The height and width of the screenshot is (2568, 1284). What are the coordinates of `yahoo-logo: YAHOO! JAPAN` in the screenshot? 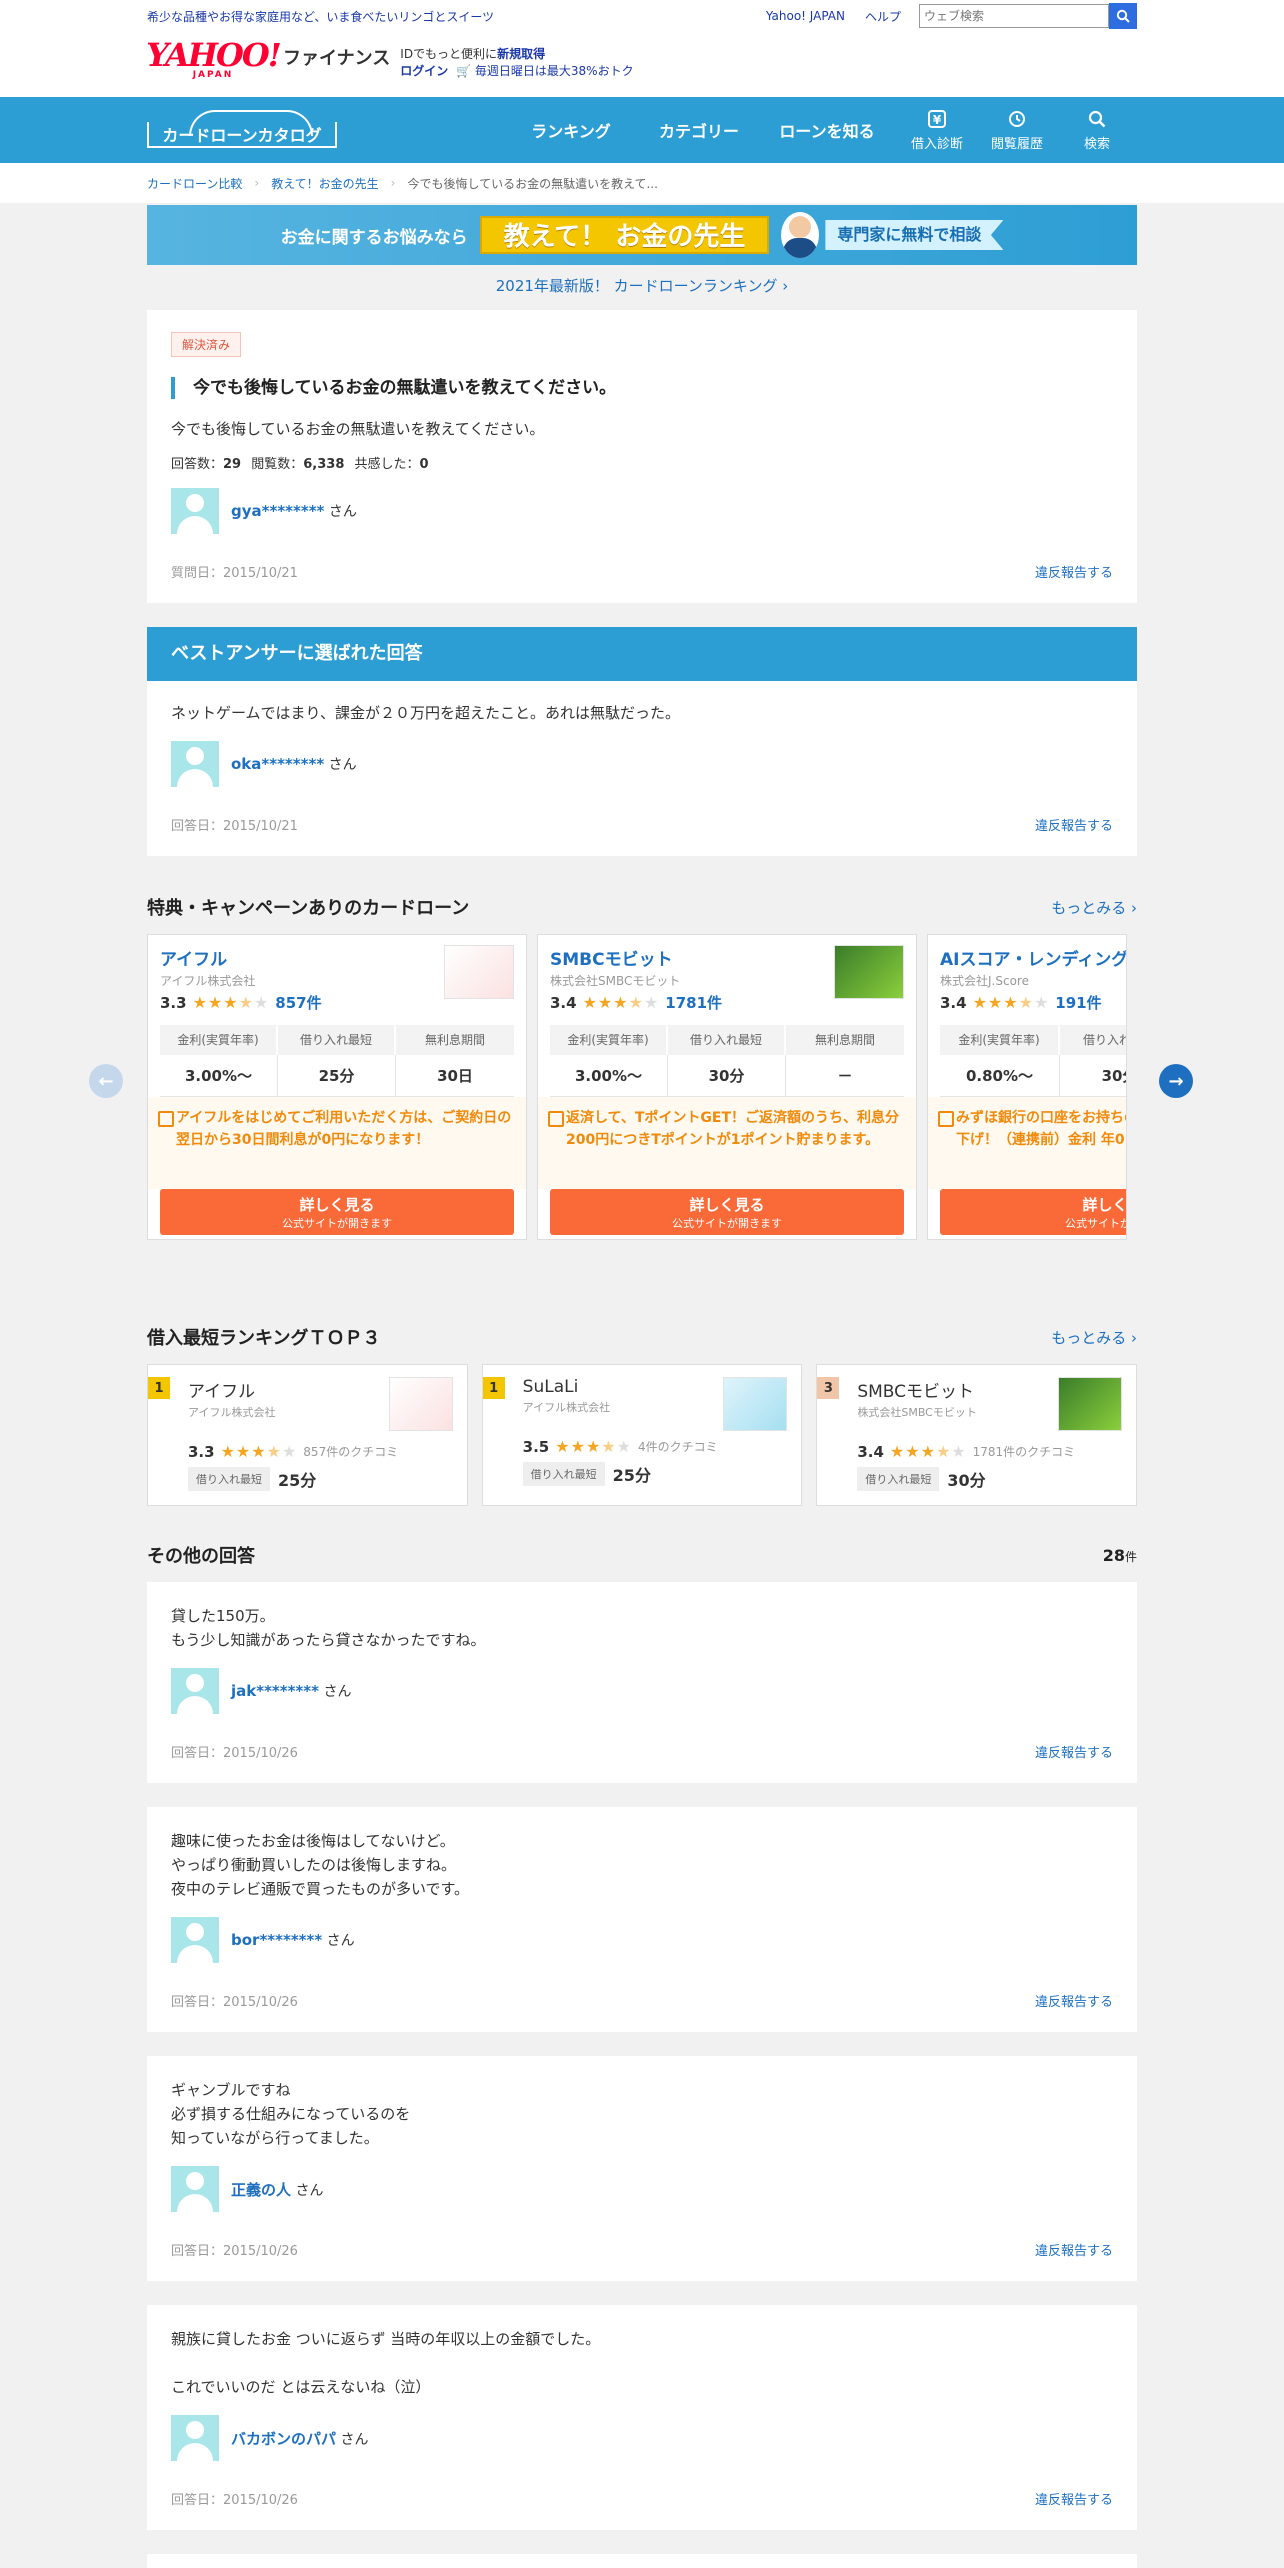 It's located at (214, 58).